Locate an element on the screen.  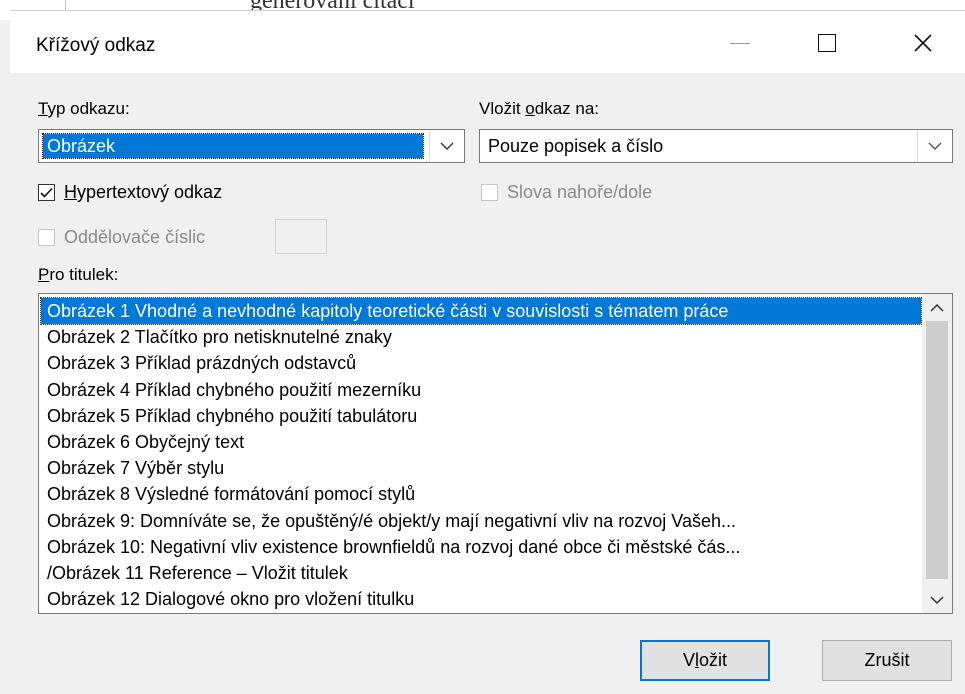
number-separators-label: Oddělovače číslic is located at coordinates (135, 237).